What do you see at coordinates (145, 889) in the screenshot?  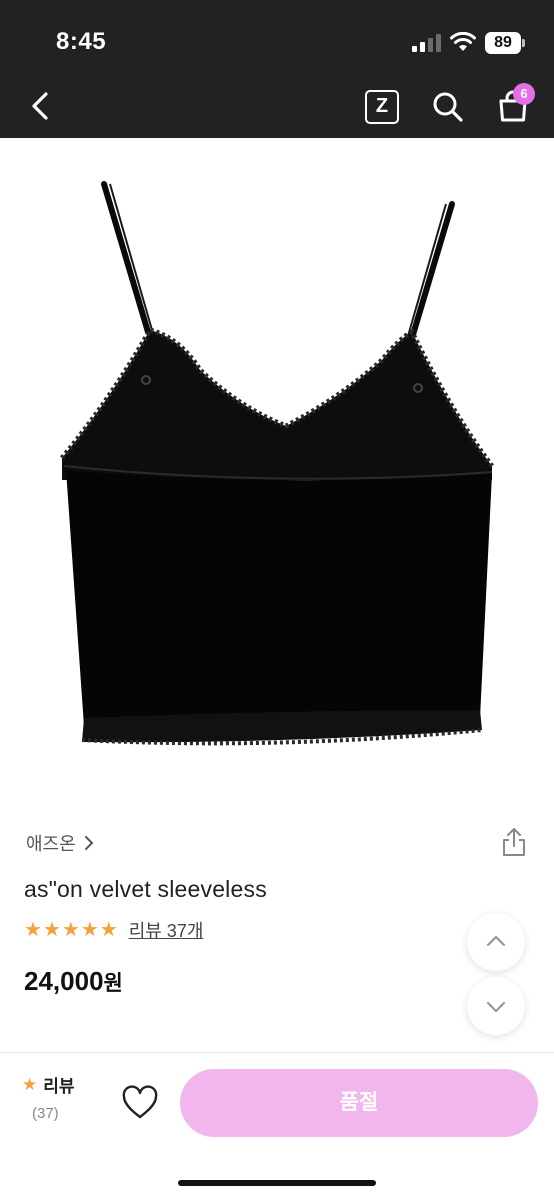 I see `product-title: as"on velvet sleeveless` at bounding box center [145, 889].